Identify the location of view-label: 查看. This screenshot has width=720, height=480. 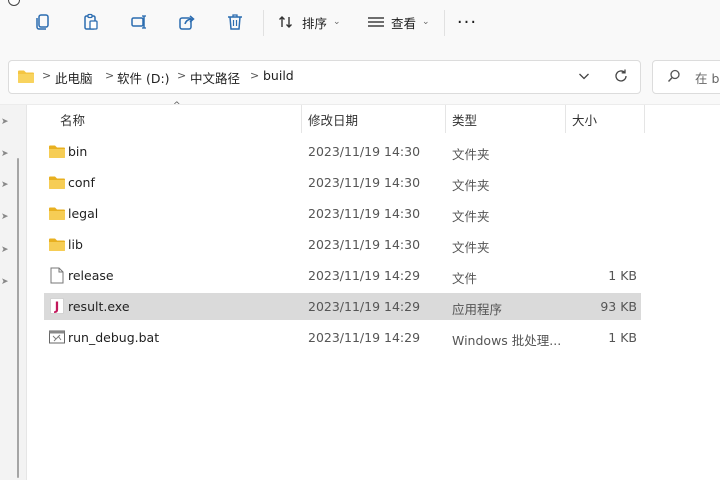
(404, 23).